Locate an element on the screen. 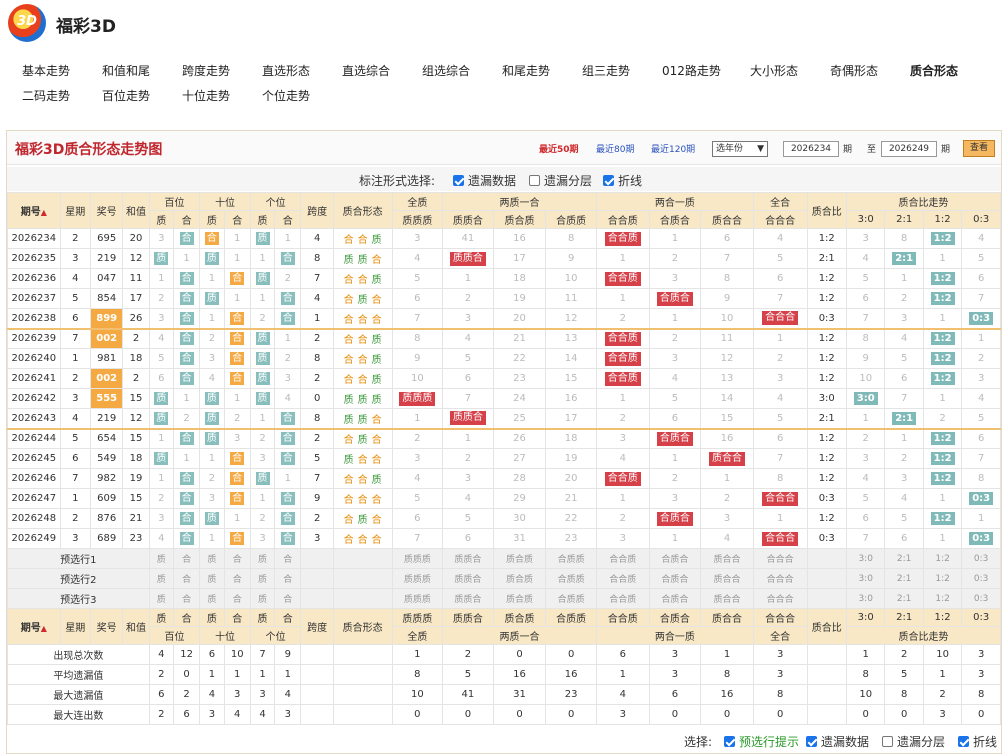 The image size is (1006, 756). stats-ratio-value: 8 is located at coordinates (904, 694).